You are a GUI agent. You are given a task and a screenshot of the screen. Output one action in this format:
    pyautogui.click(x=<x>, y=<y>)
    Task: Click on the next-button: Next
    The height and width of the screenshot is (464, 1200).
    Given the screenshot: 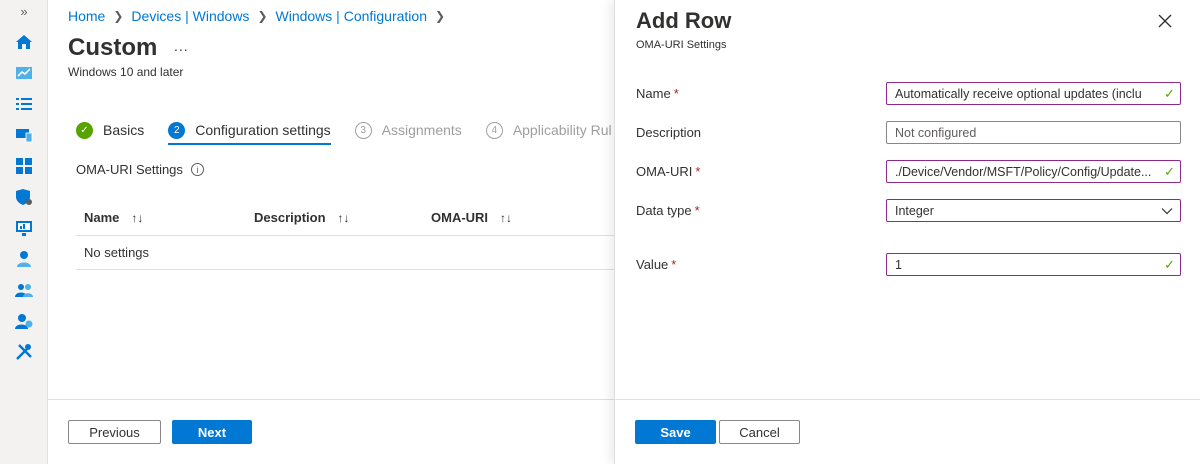 What is the action you would take?
    pyautogui.click(x=212, y=432)
    